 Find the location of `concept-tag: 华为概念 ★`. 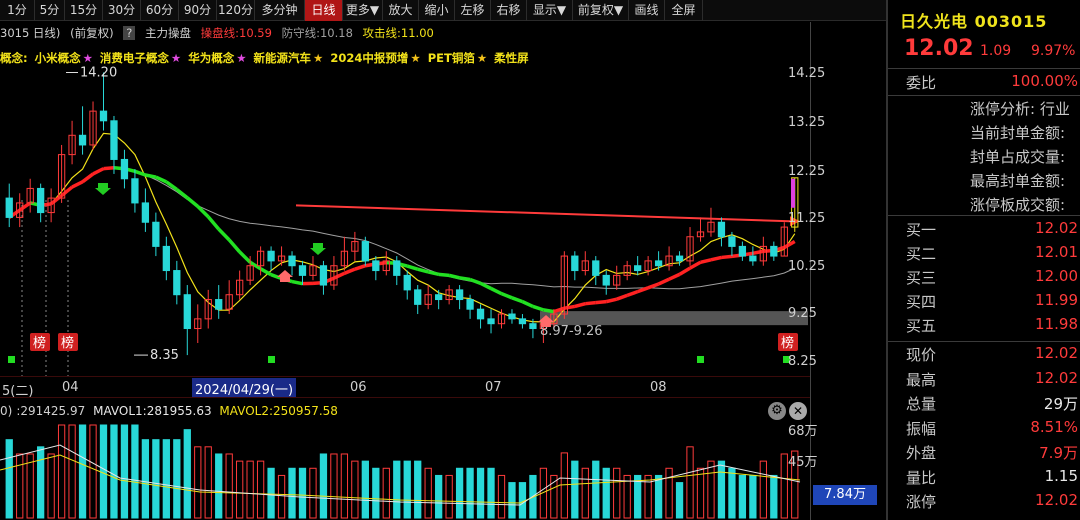

concept-tag: 华为概念 ★ is located at coordinates (217, 58).